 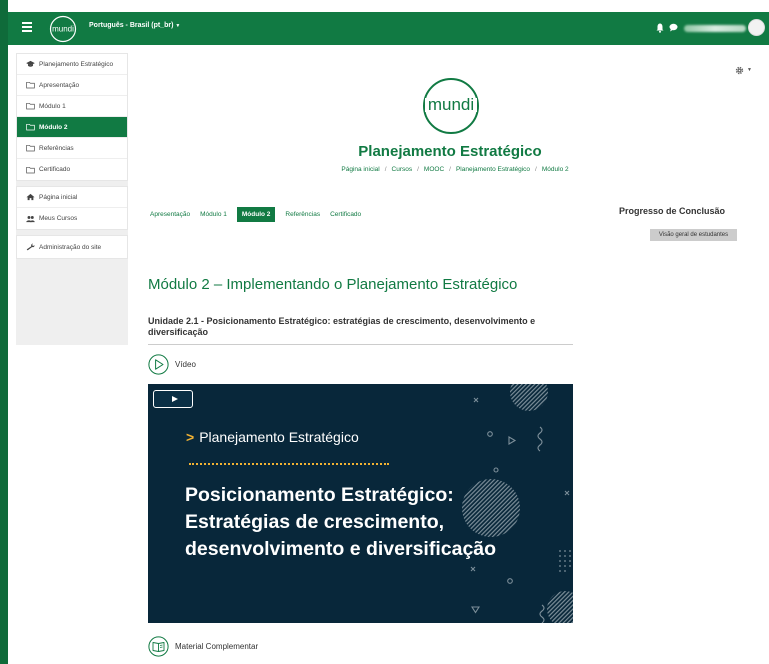 I want to click on sidebar-item-site-admin: Administração do site, so click(x=72, y=247).